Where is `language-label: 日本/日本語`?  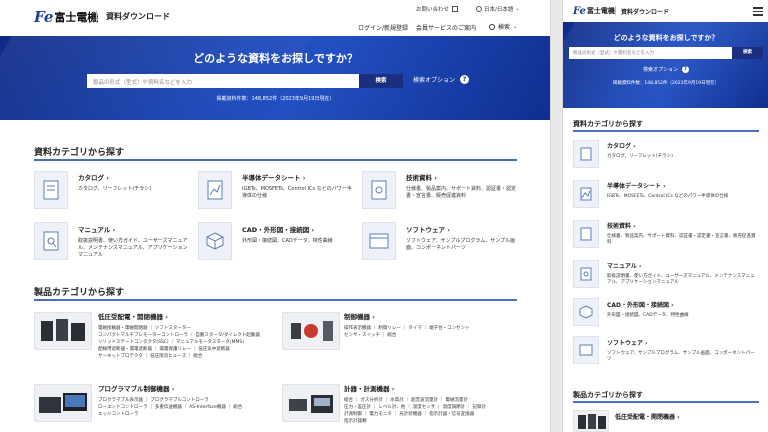 language-label: 日本/日本語 is located at coordinates (499, 10).